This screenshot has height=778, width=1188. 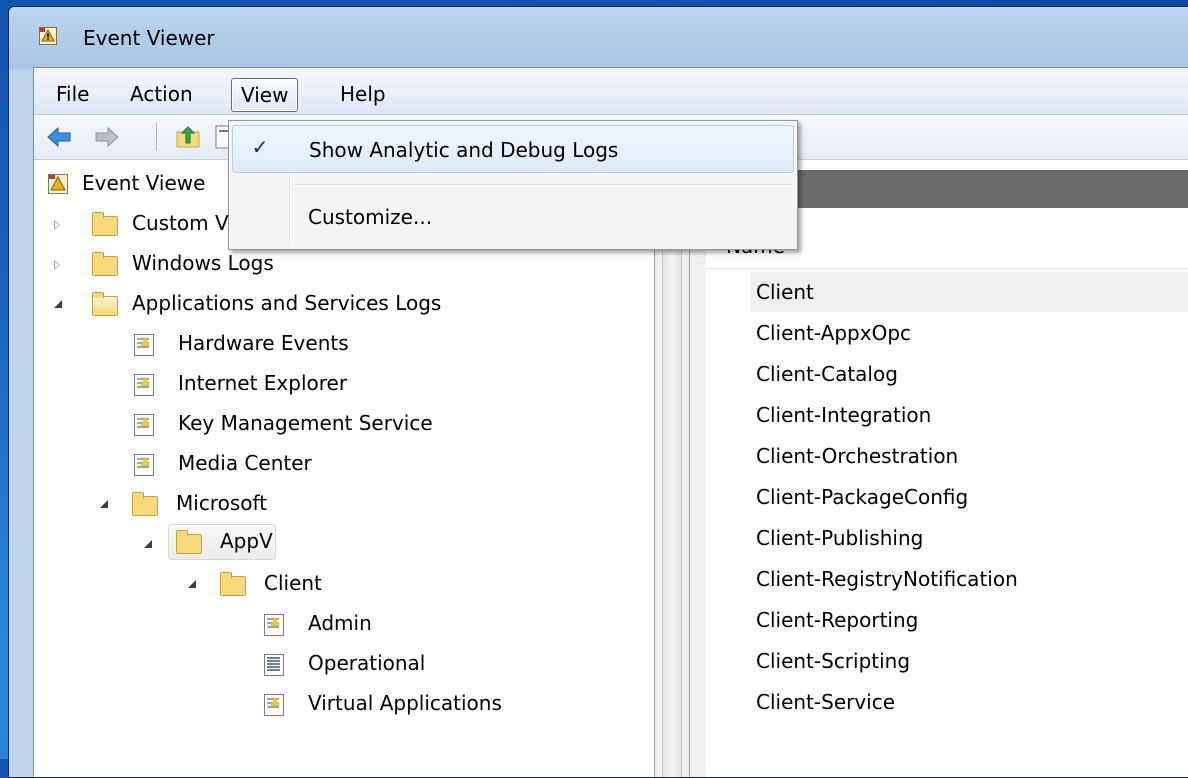 I want to click on title-bar: Event Viewer, so click(x=598, y=37).